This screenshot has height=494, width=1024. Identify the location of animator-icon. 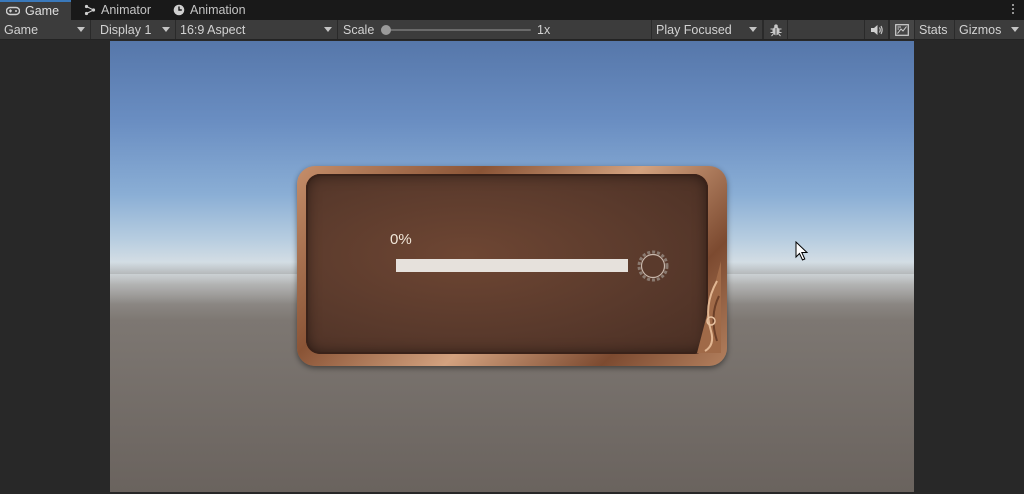
(90, 10).